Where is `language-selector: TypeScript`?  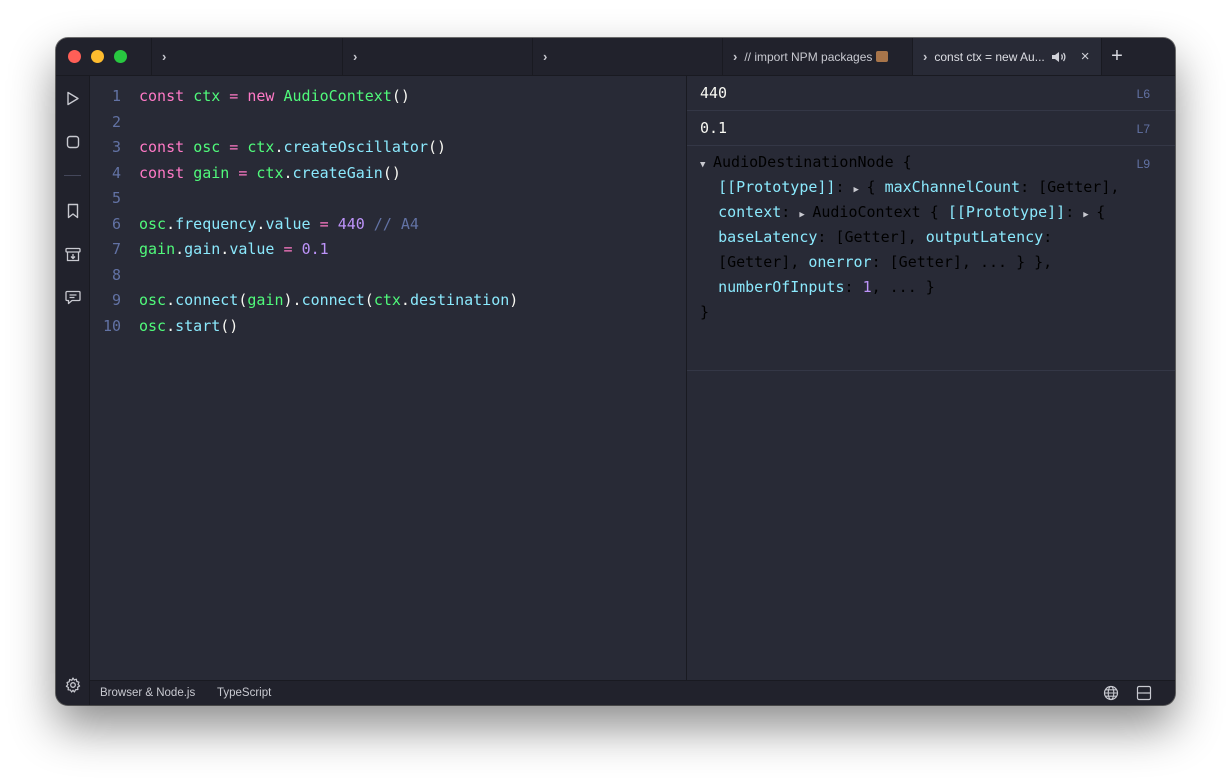
language-selector: TypeScript is located at coordinates (244, 693).